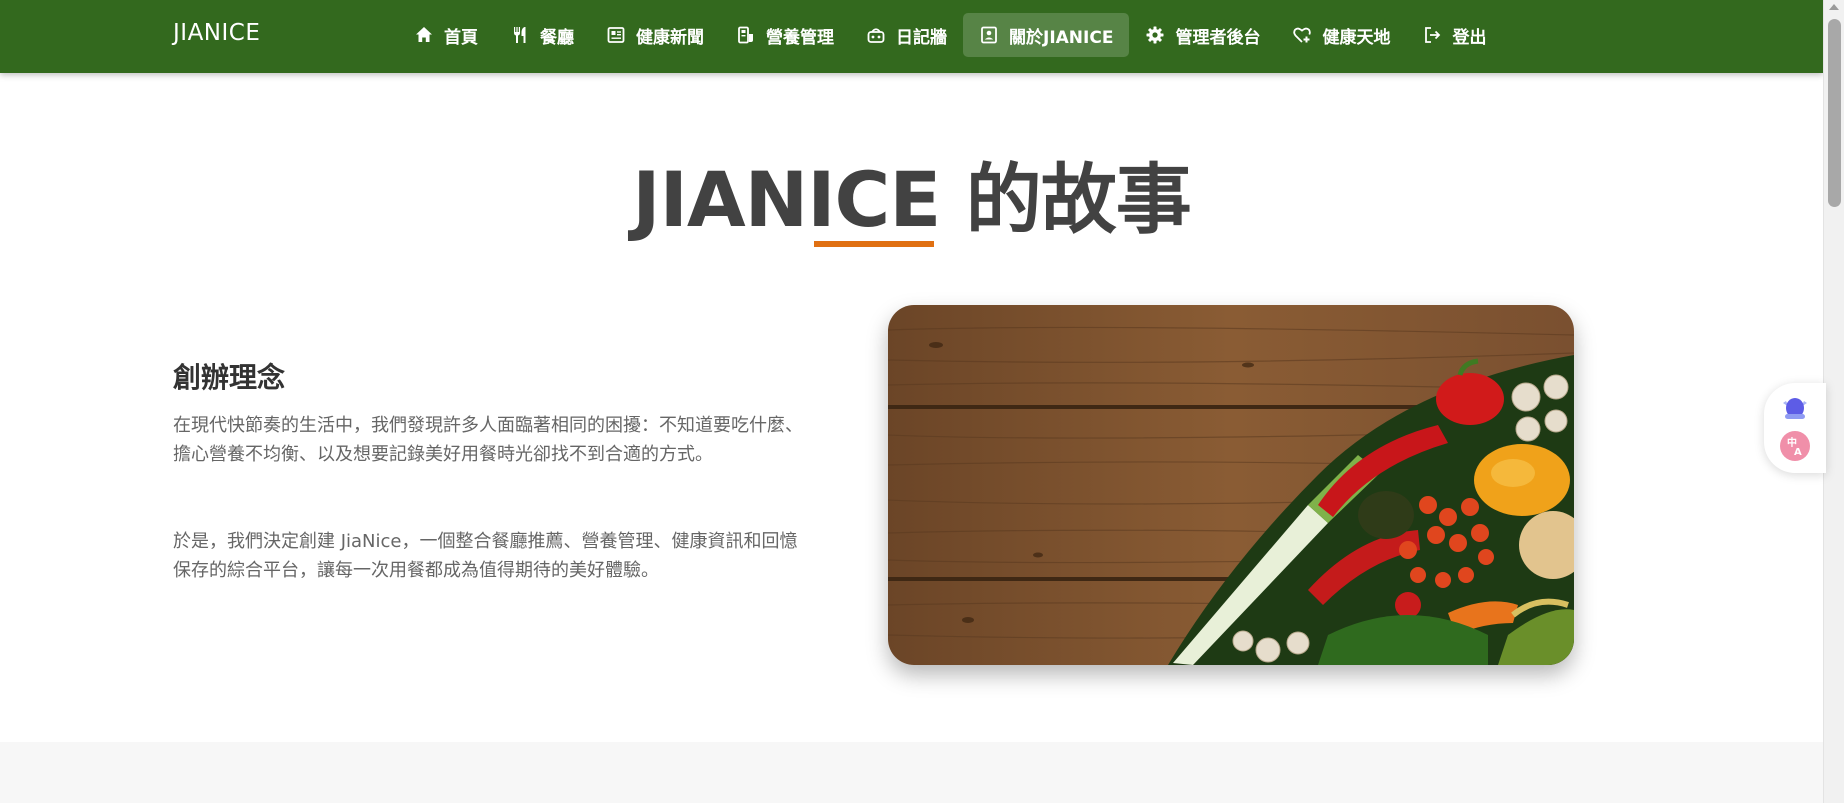 The width and height of the screenshot is (1844, 803). What do you see at coordinates (461, 37) in the screenshot?
I see `nav-item-label: 首頁` at bounding box center [461, 37].